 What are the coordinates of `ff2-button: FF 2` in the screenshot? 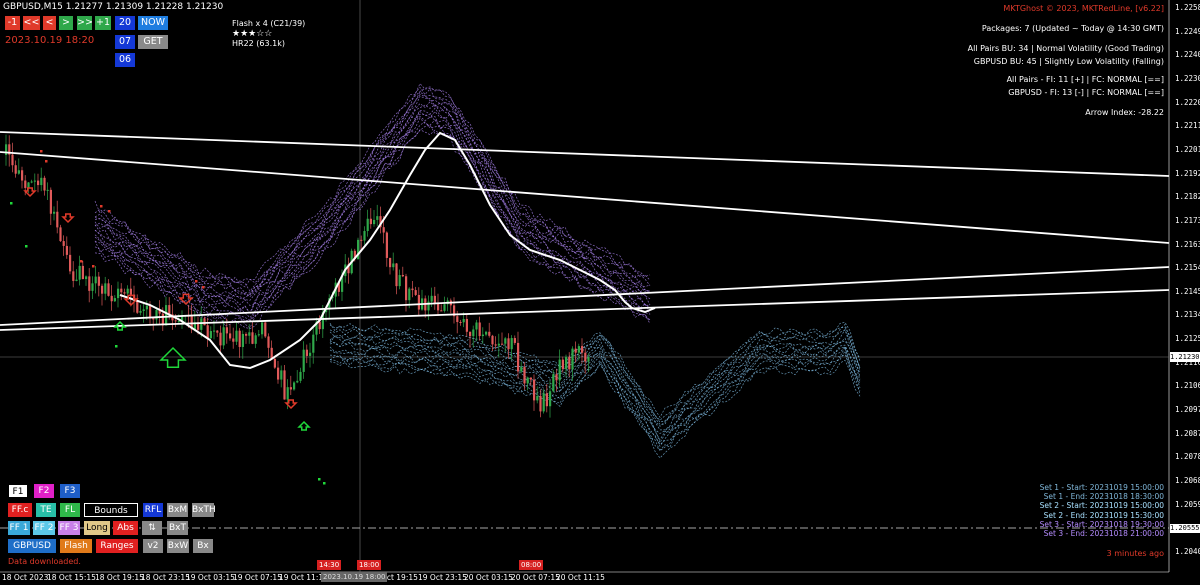 It's located at (44, 528).